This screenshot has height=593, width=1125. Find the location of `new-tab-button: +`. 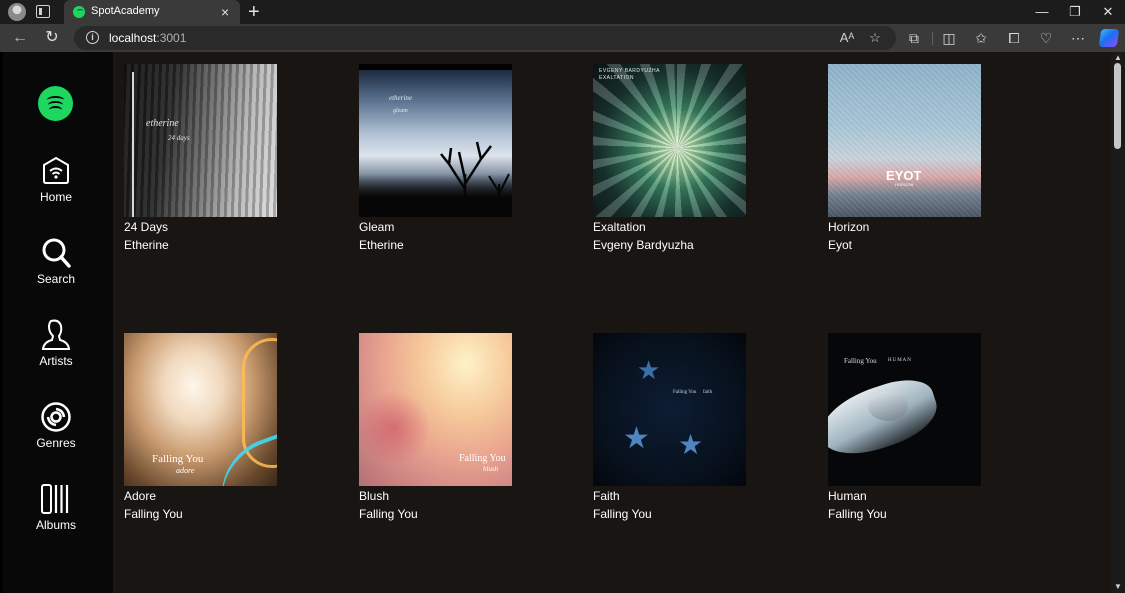

new-tab-button: + is located at coordinates (254, 12).